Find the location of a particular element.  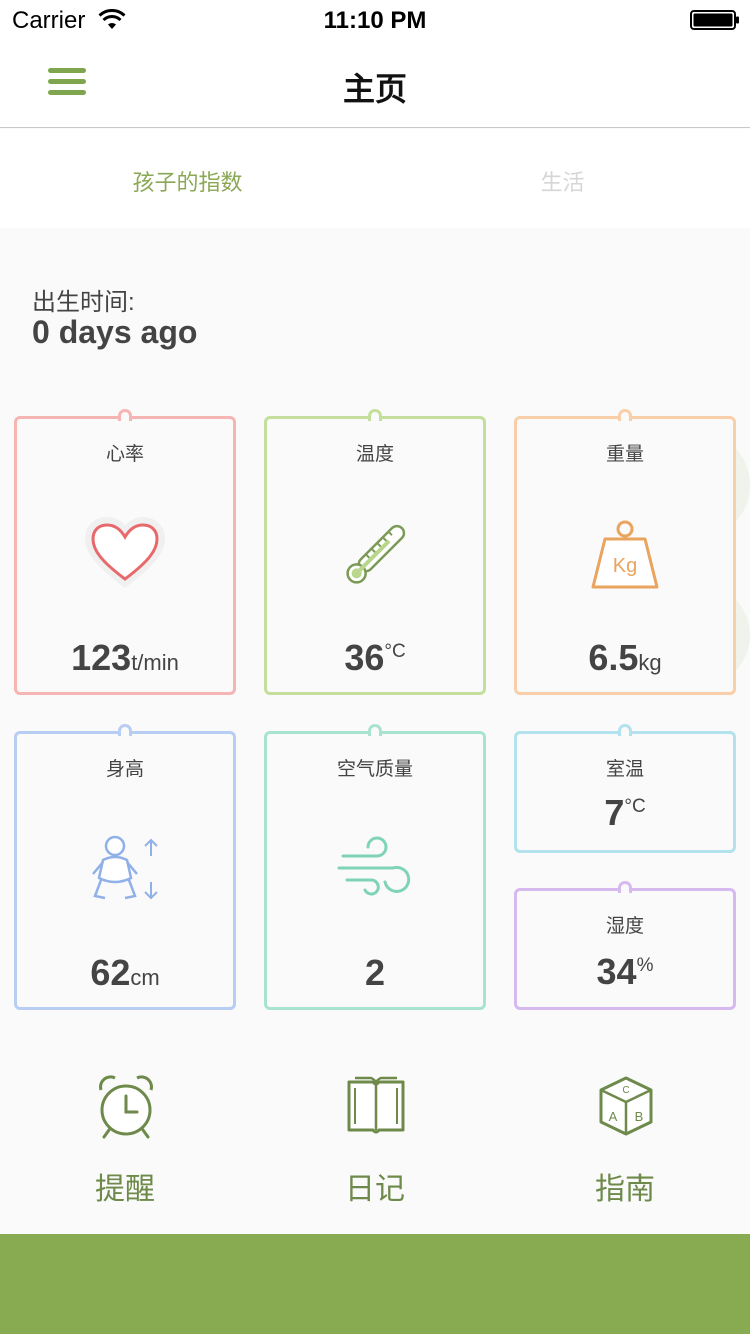

svg-text: B is located at coordinates (639, 1116).